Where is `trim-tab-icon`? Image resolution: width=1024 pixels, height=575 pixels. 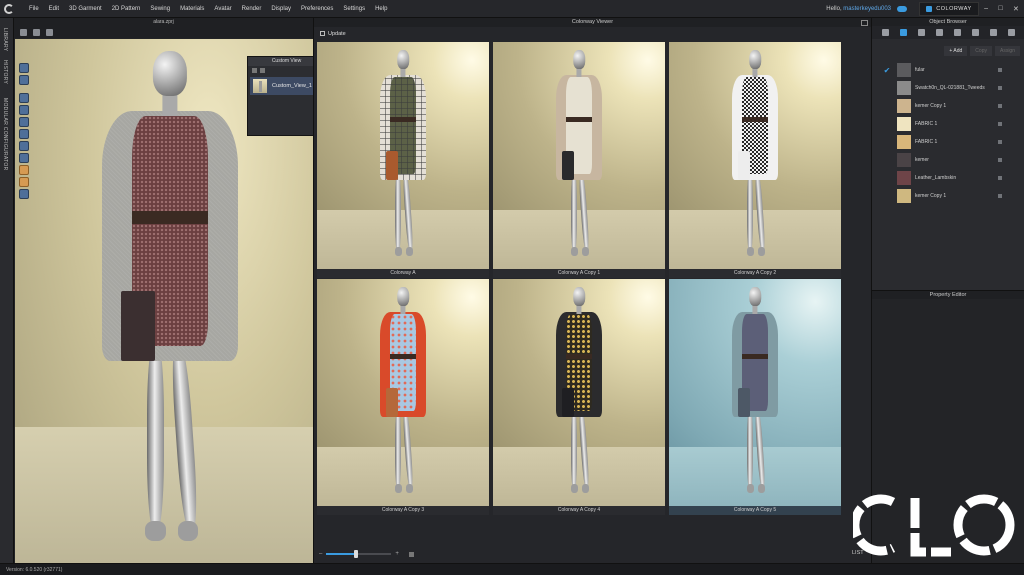 trim-tab-icon is located at coordinates (993, 32).